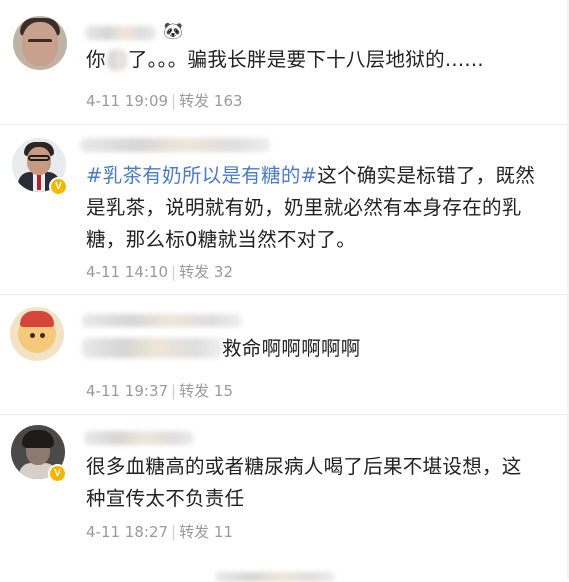  I want to click on avatar-eyes, so click(40, 42).